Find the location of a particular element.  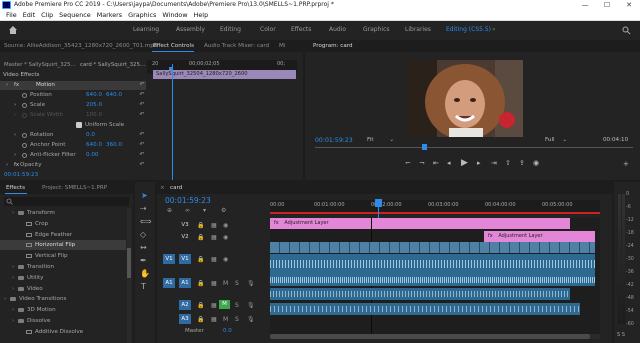

scale-row: › Scale 205.0 is located at coordinates (73, 105).